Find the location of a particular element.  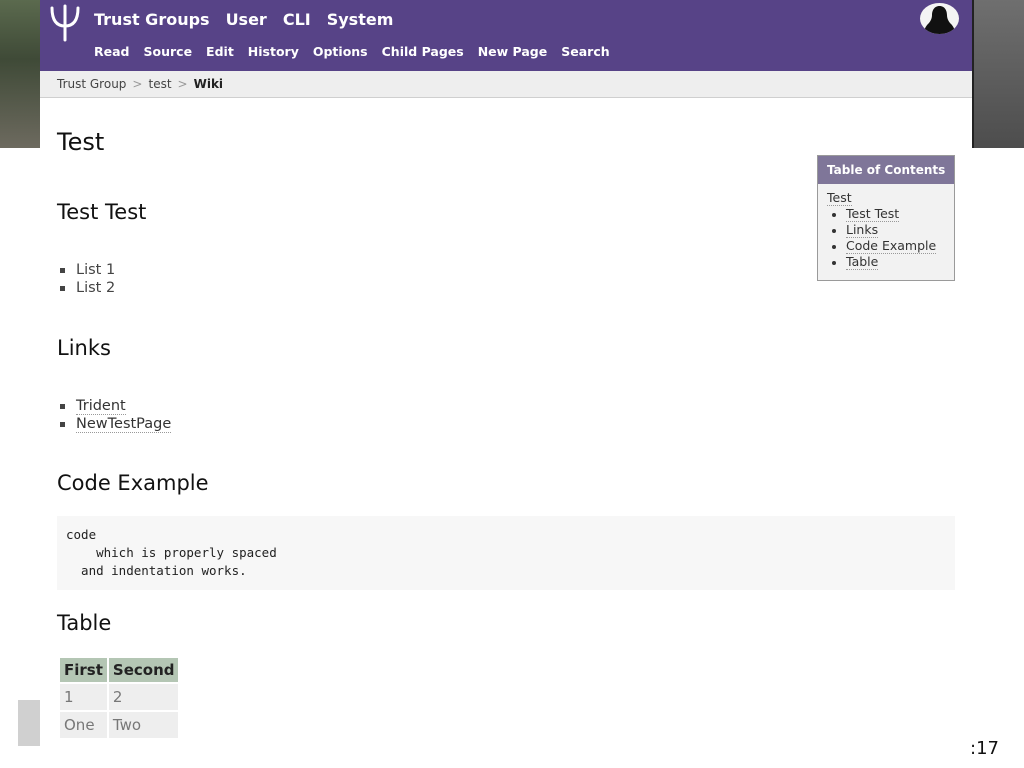

table-row: One Two is located at coordinates (119, 725).